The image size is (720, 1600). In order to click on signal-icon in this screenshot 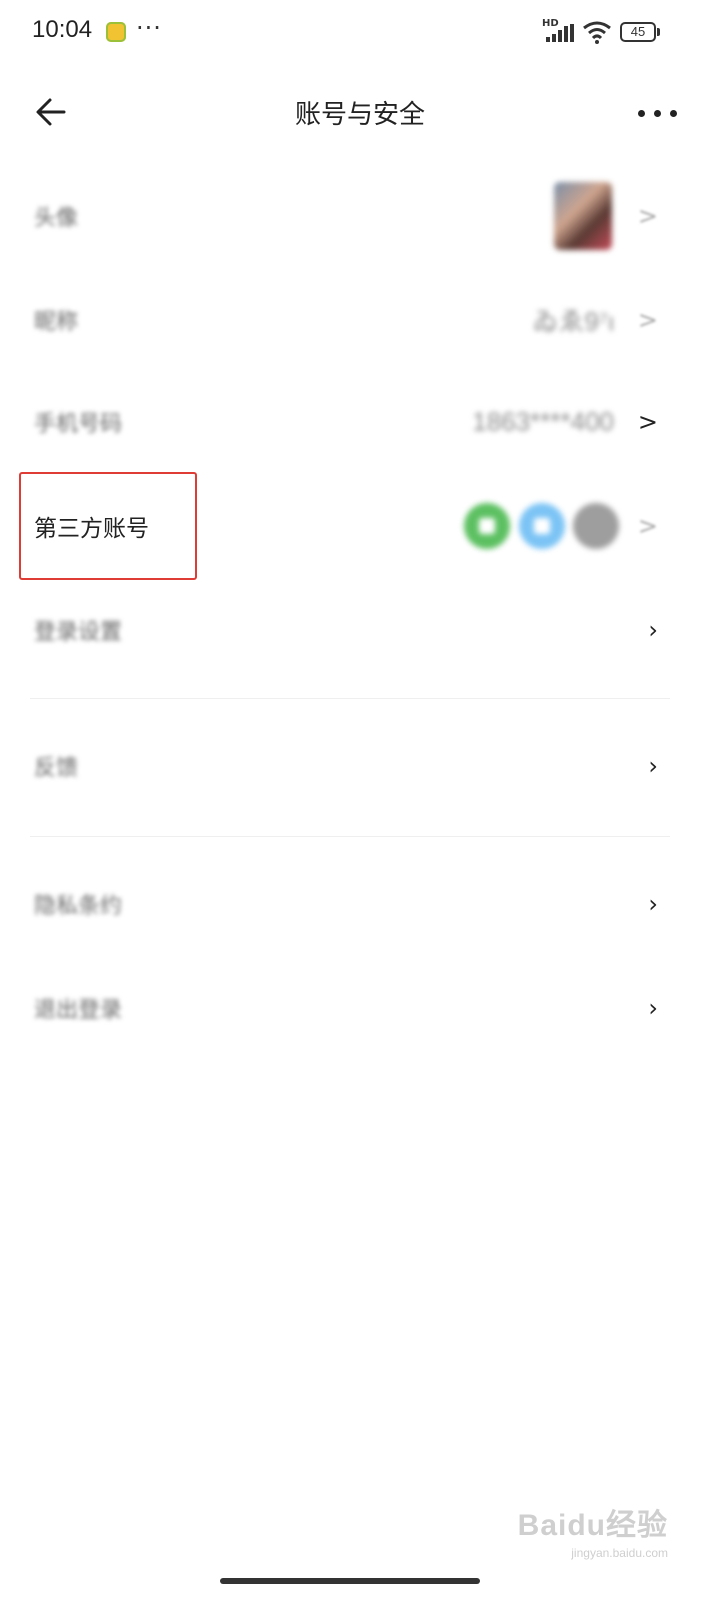, I will do `click(560, 33)`.